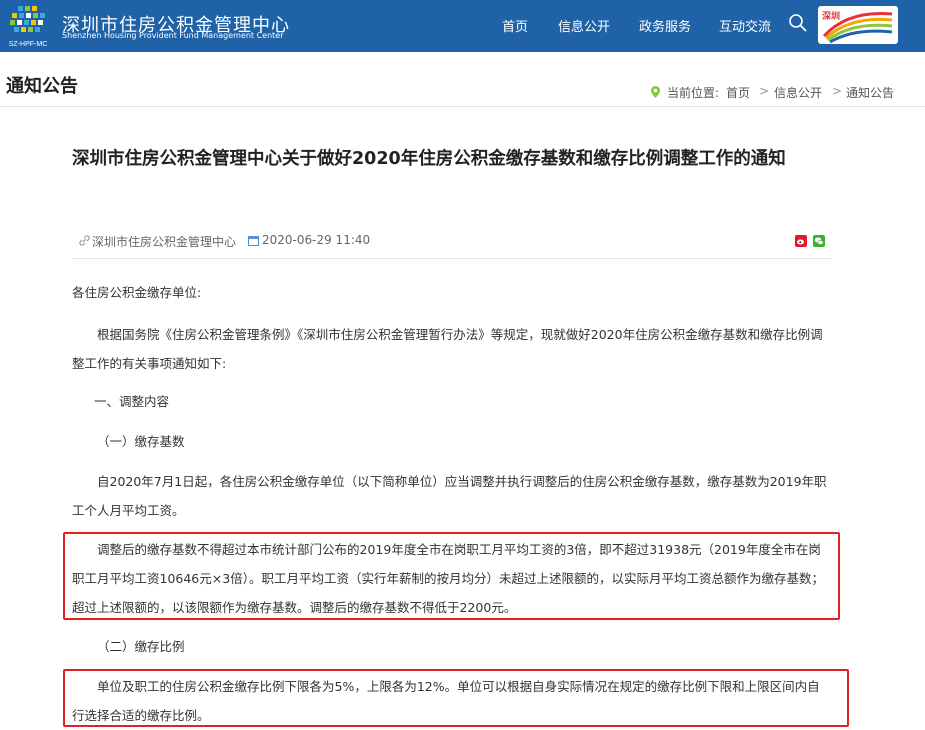 This screenshot has width=925, height=730. I want to click on subsection-heading-ratio: （二）缴存比例, so click(141, 646).